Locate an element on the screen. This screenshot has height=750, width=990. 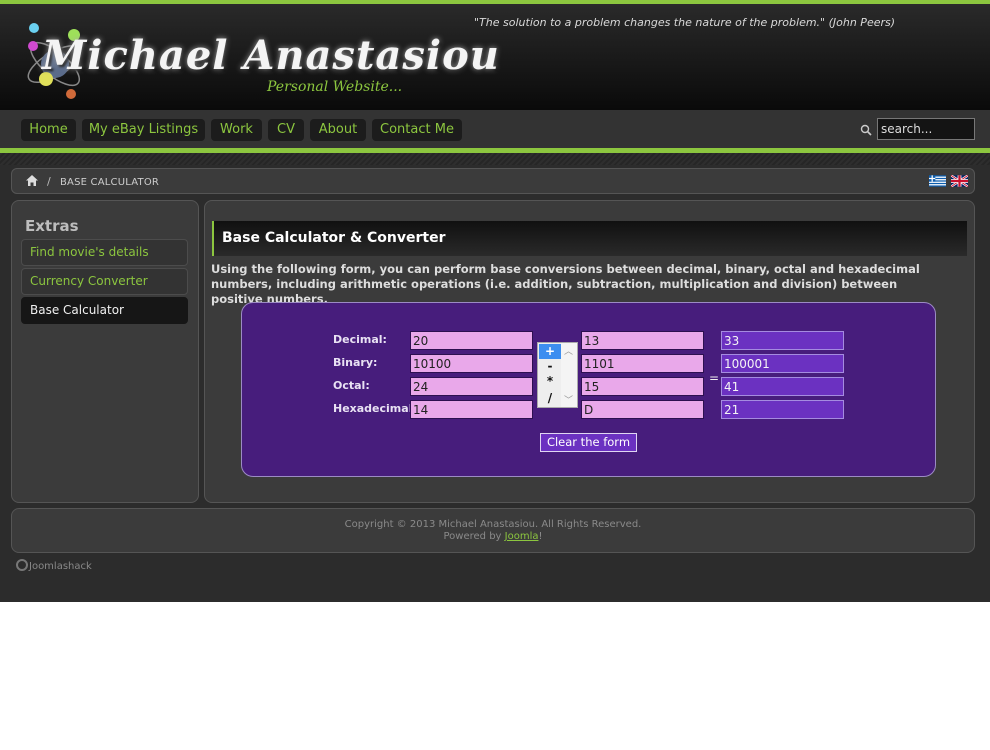
powered-by-prefix: Powered by is located at coordinates (474, 536).